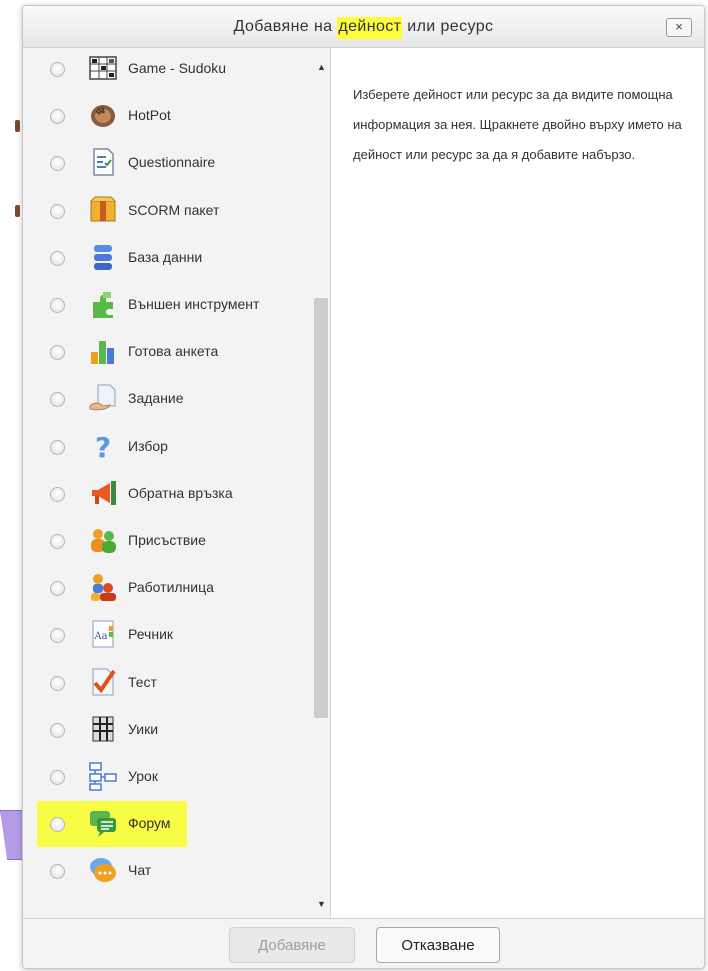 The image size is (708, 971). What do you see at coordinates (156, 398) in the screenshot?
I see `activity-label: Задание` at bounding box center [156, 398].